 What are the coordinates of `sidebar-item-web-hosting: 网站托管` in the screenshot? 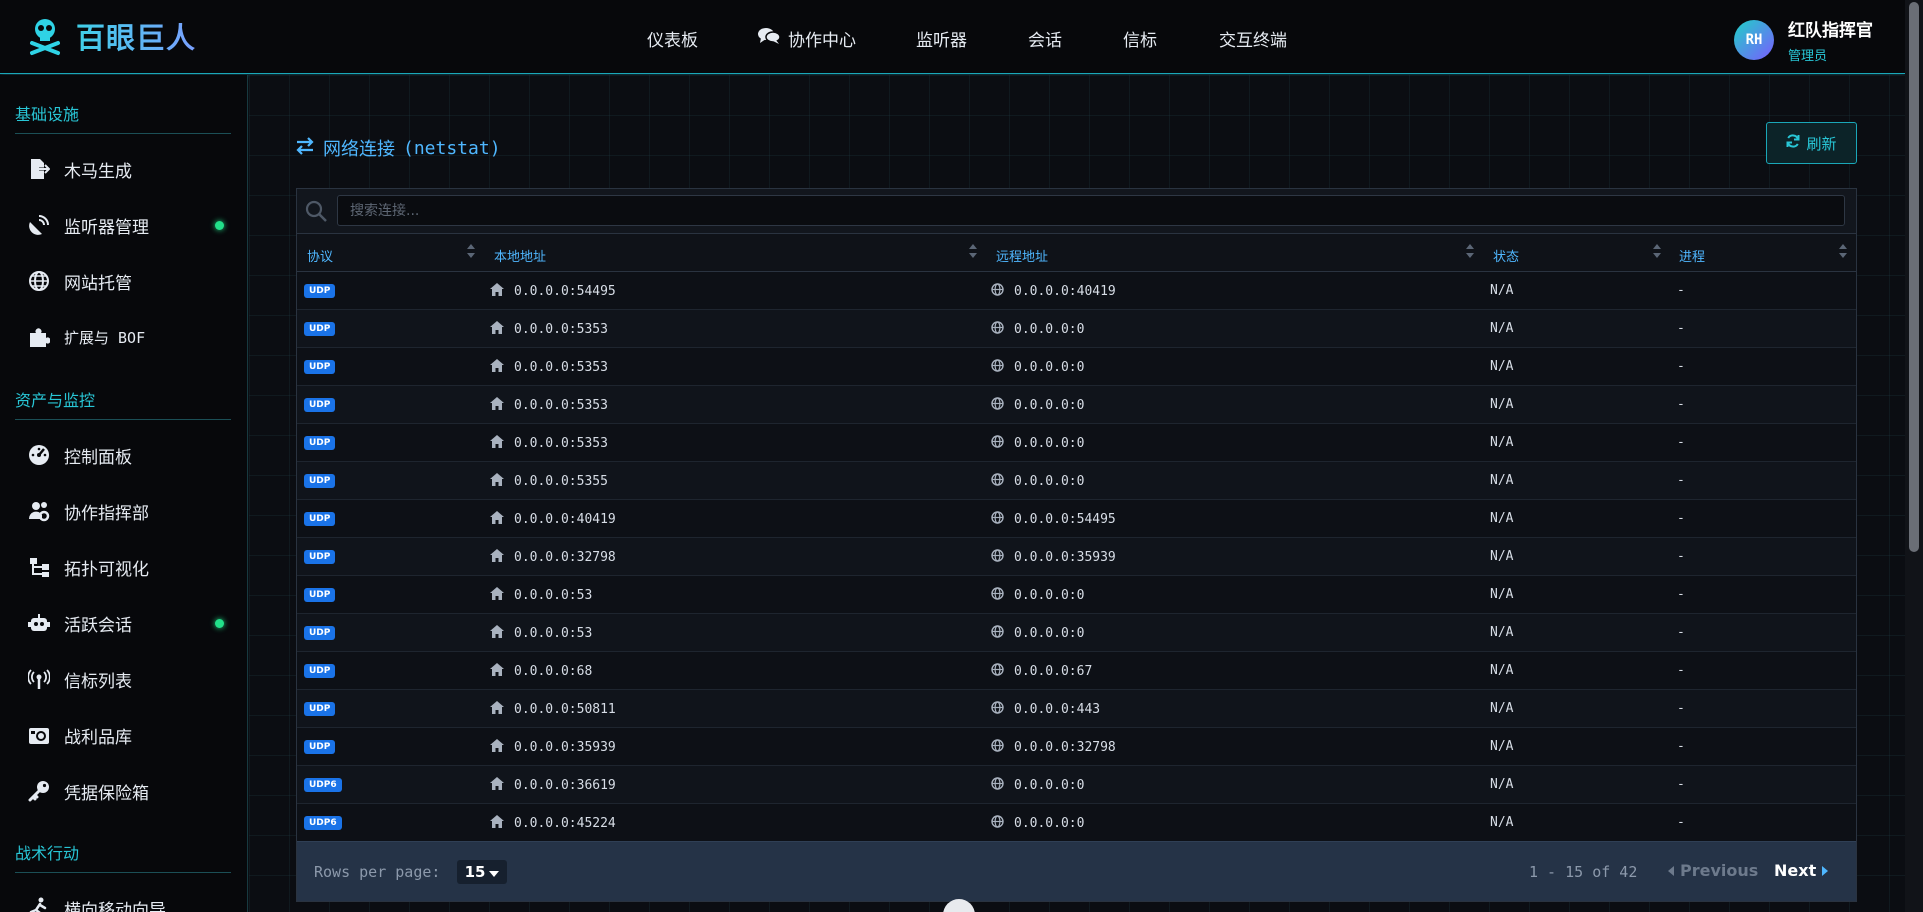 It's located at (126, 281).